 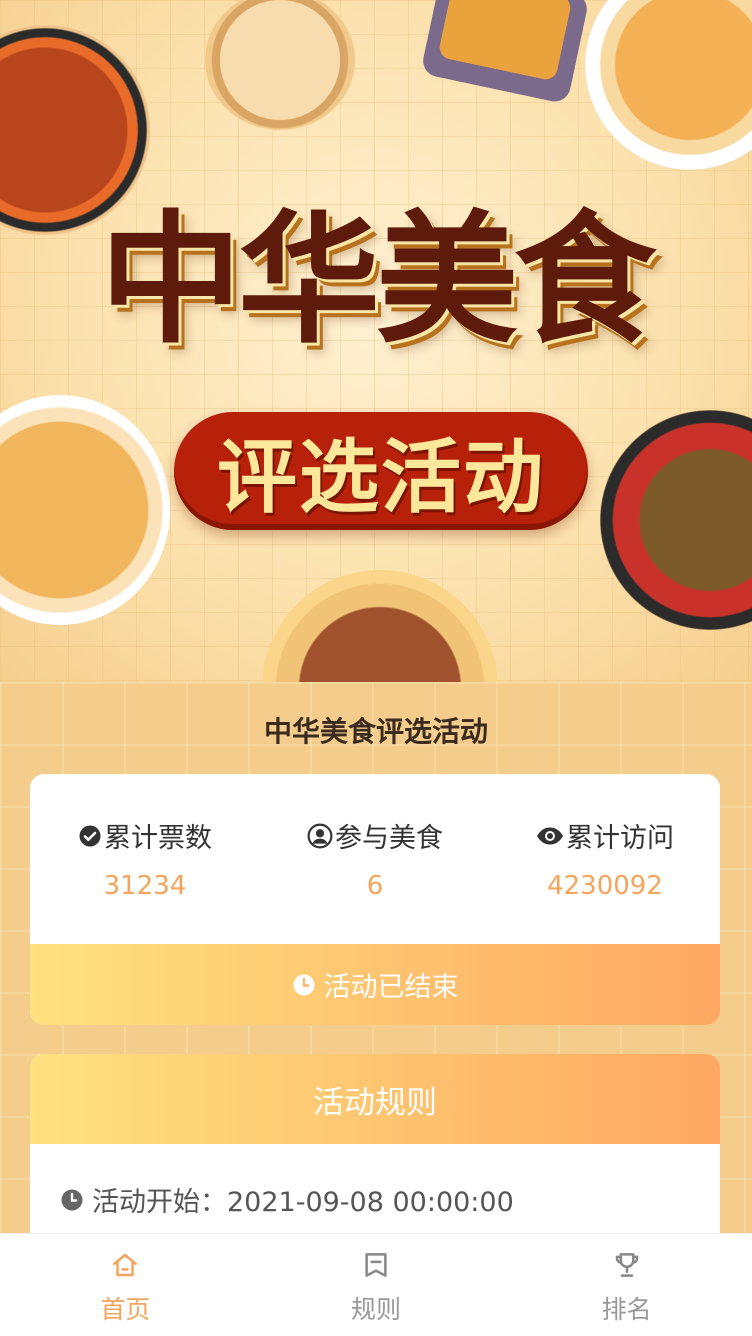 I want to click on activity-status-text: 活动已结束, so click(x=391, y=987).